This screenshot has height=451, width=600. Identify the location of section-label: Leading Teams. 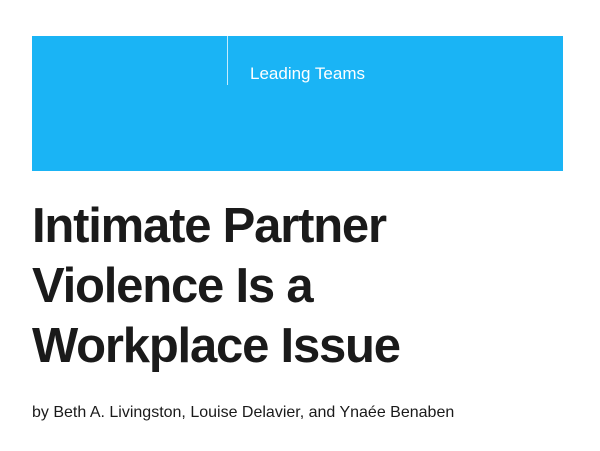
(307, 74).